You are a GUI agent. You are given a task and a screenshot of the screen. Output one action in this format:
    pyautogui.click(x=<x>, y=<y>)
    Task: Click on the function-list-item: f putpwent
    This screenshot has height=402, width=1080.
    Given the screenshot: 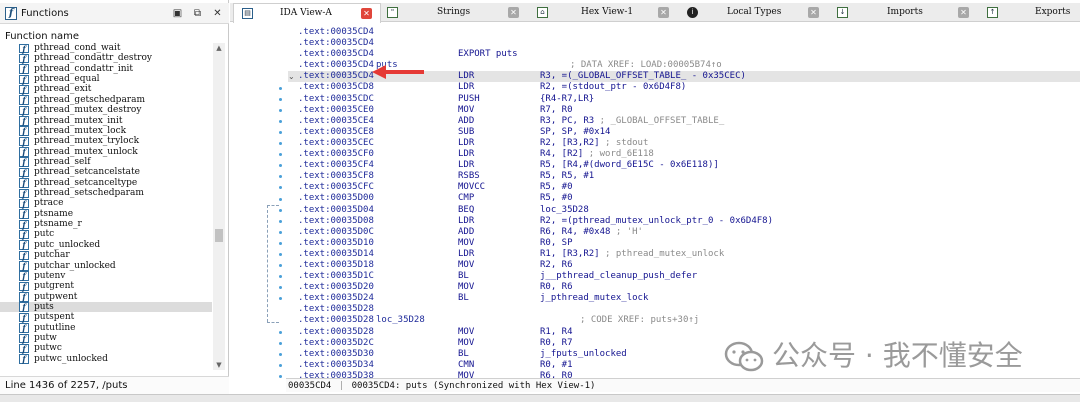 What is the action you would take?
    pyautogui.click(x=106, y=297)
    